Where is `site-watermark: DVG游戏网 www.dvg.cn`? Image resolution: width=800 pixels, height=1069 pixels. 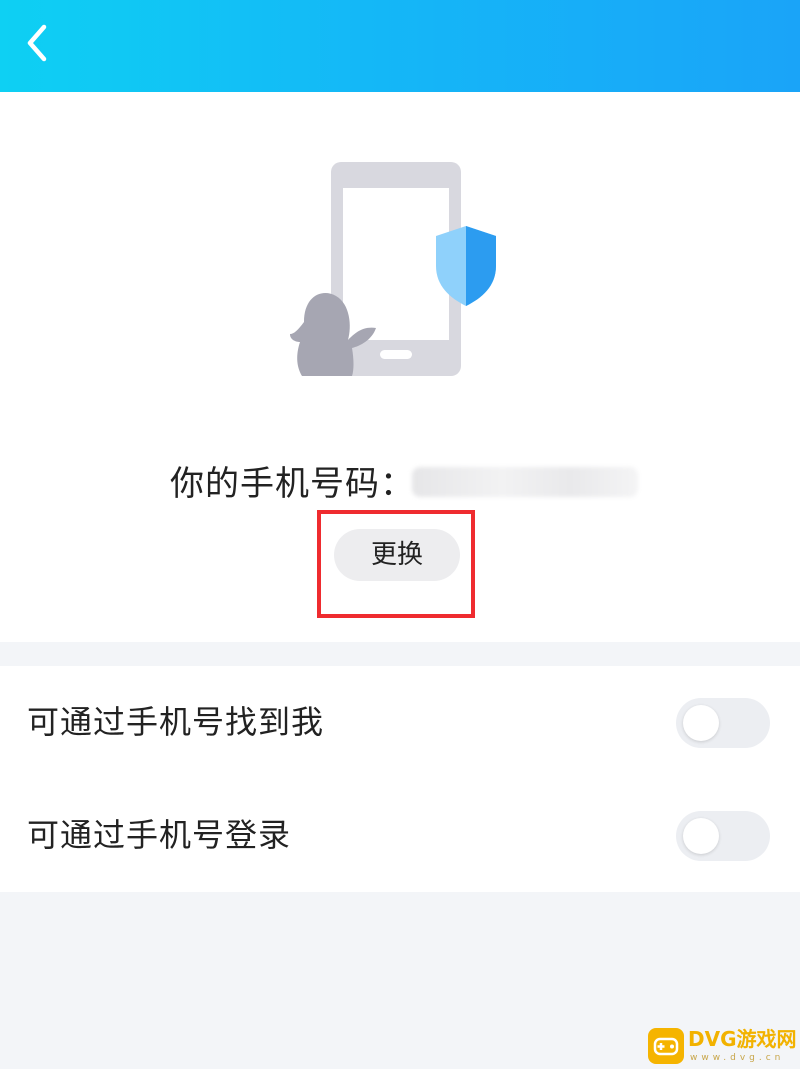 site-watermark: DVG游戏网 www.dvg.cn is located at coordinates (723, 1048).